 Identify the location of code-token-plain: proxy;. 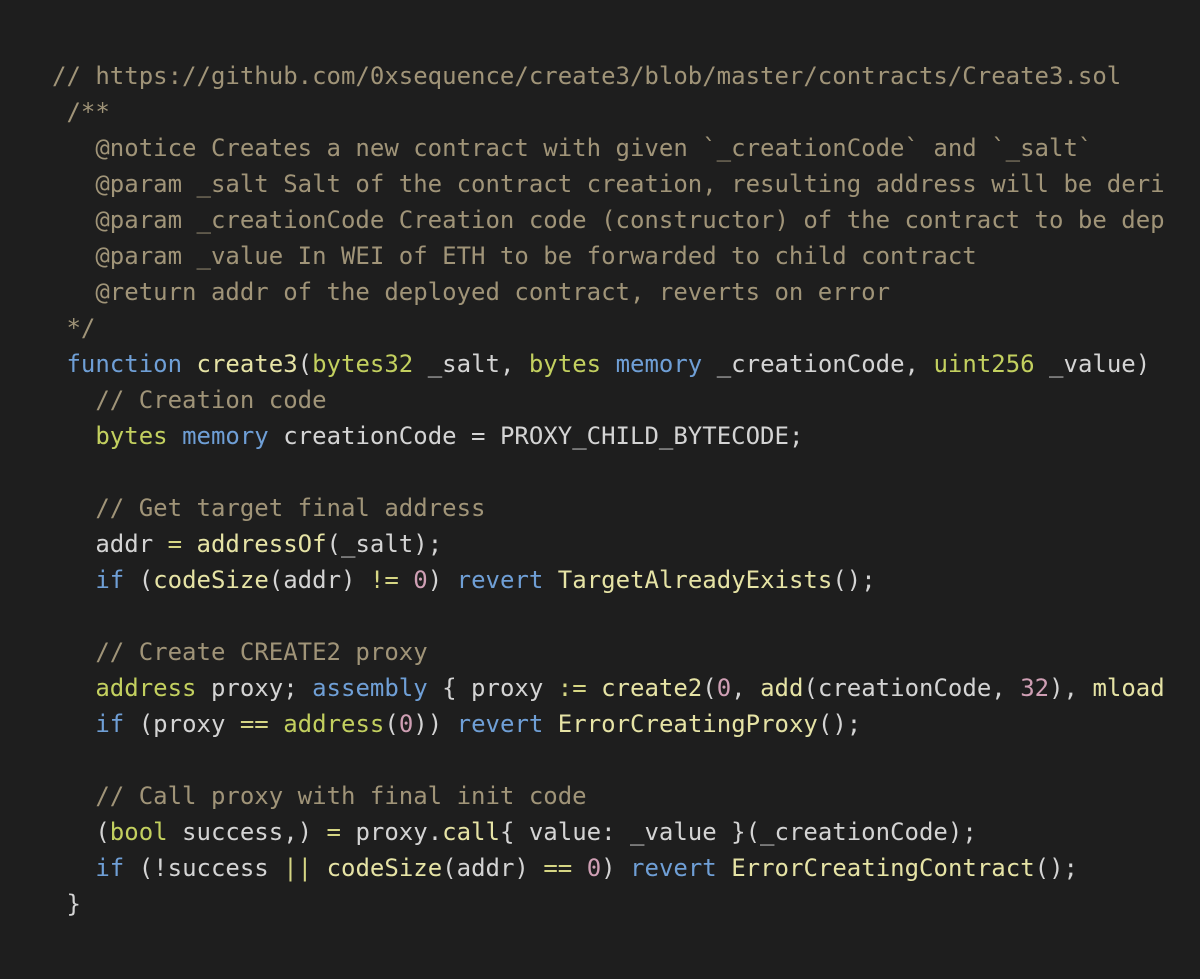
(254, 688).